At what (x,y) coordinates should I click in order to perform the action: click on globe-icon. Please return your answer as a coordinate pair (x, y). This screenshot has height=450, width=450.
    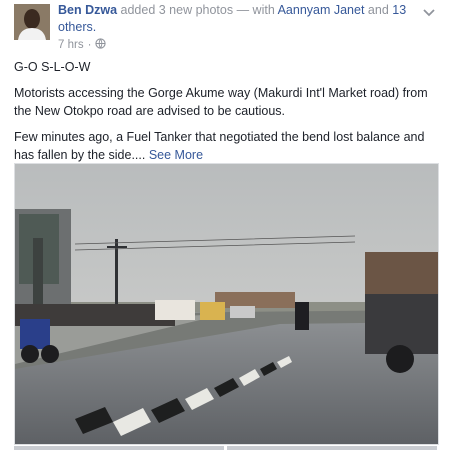
    Looking at the image, I should click on (101, 45).